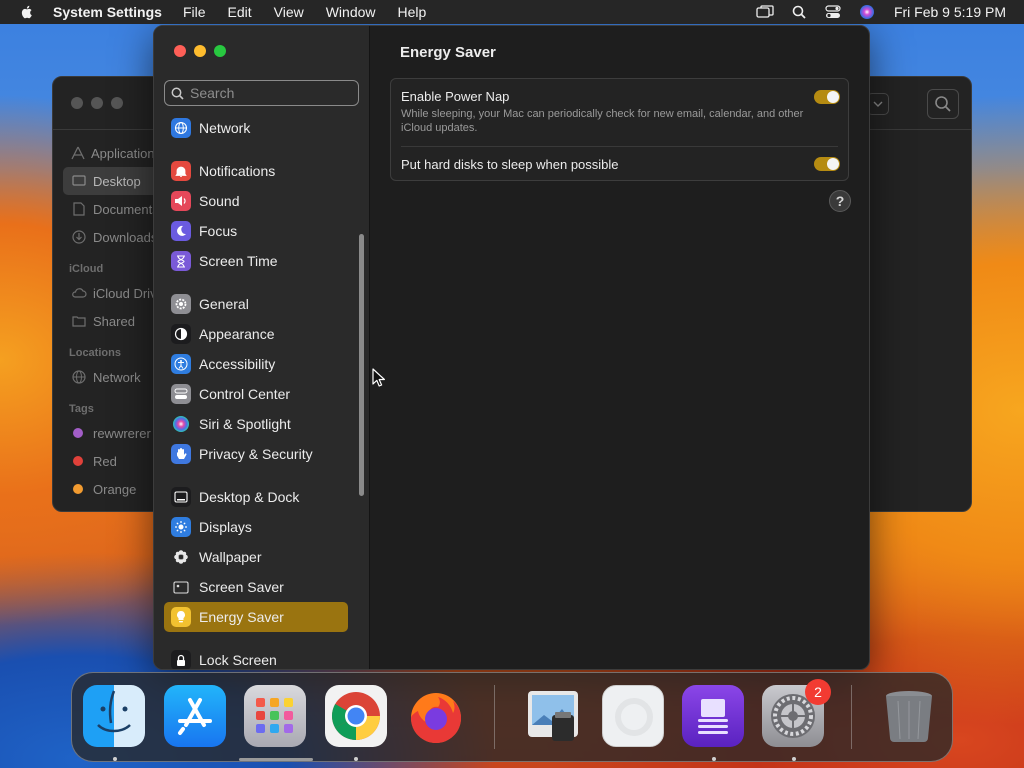  What do you see at coordinates (256, 231) in the screenshot?
I see `sidebar-item-focus: Focus` at bounding box center [256, 231].